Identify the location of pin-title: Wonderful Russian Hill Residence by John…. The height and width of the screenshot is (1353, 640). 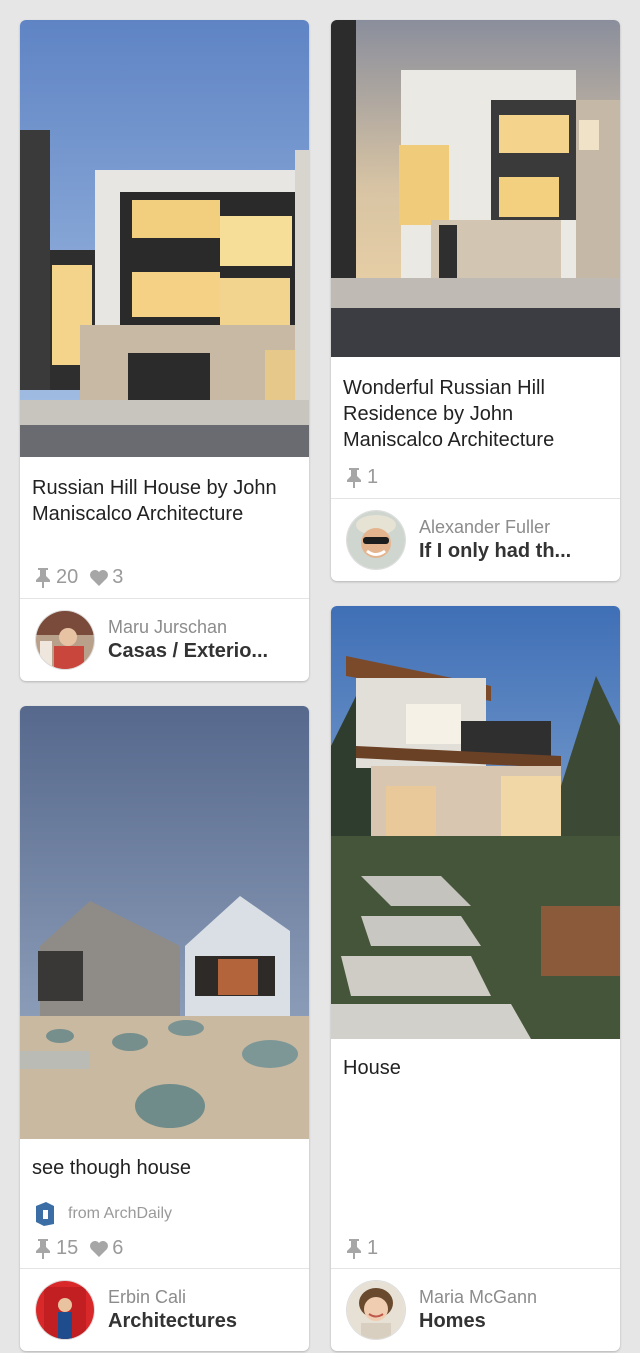
(476, 414).